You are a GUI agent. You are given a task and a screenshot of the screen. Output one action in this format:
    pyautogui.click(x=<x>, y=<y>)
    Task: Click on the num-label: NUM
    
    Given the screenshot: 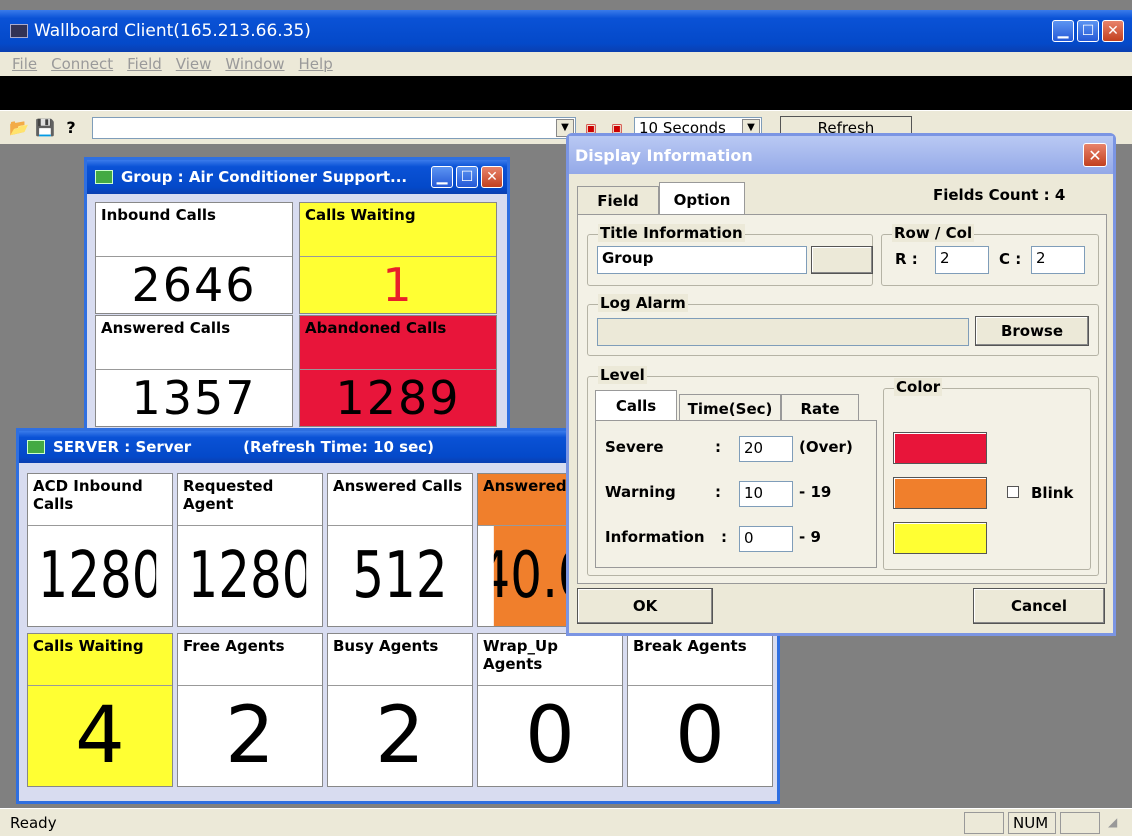 What is the action you would take?
    pyautogui.click(x=1031, y=823)
    